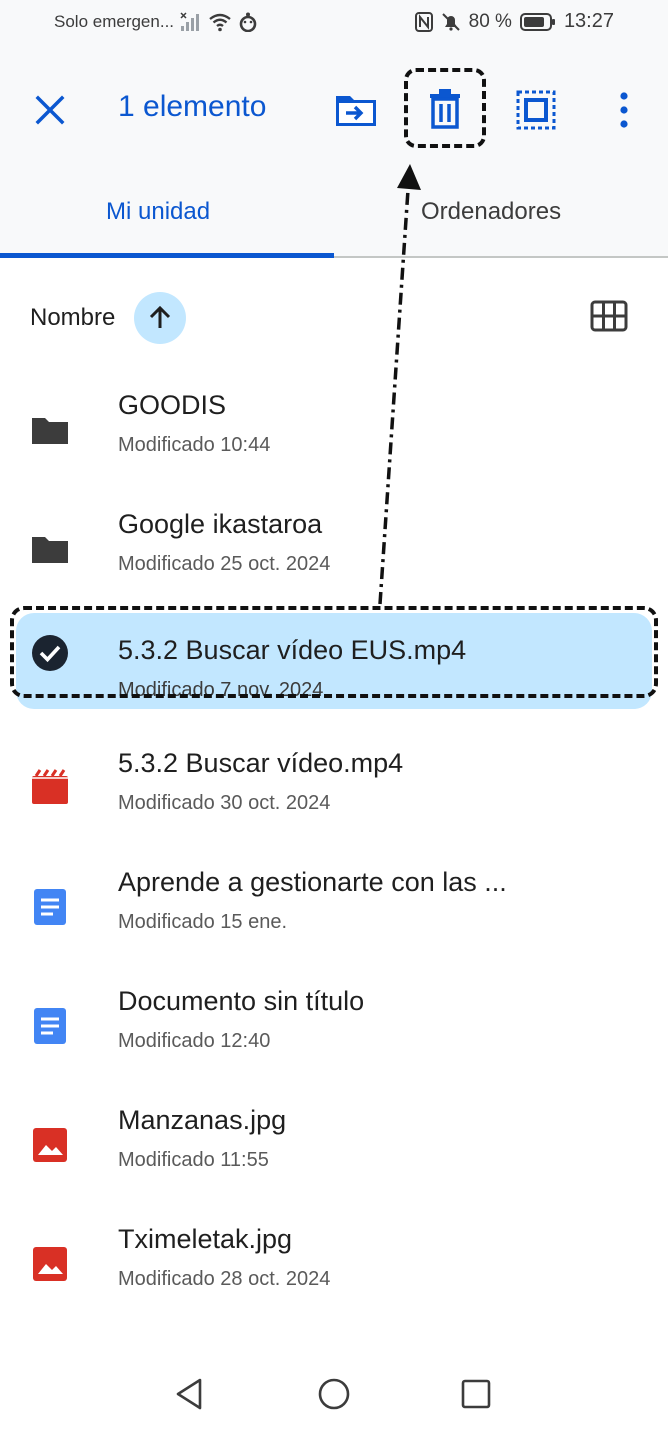 The image size is (668, 1431). I want to click on nfc-icon, so click(423, 21).